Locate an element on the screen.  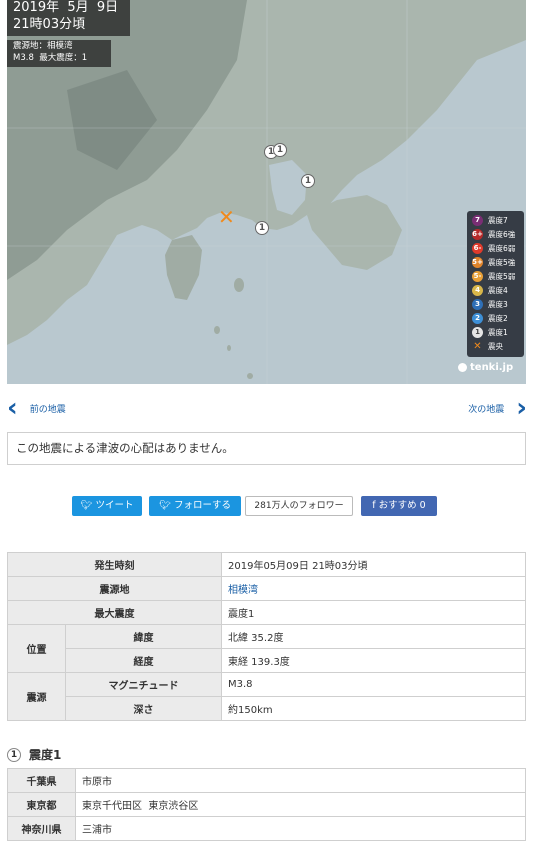
table-row: 深さ 約150km is located at coordinates (267, 708).